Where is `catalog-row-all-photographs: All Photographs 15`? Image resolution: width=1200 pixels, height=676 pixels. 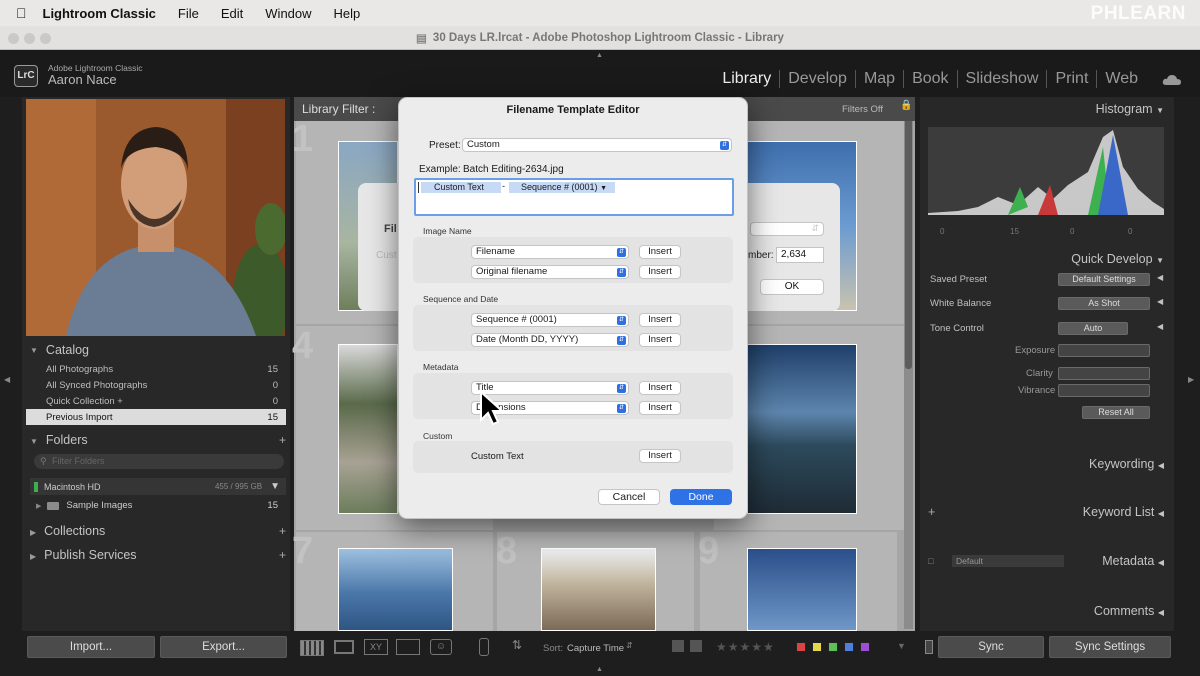 catalog-row-all-photographs: All Photographs 15 is located at coordinates (156, 369).